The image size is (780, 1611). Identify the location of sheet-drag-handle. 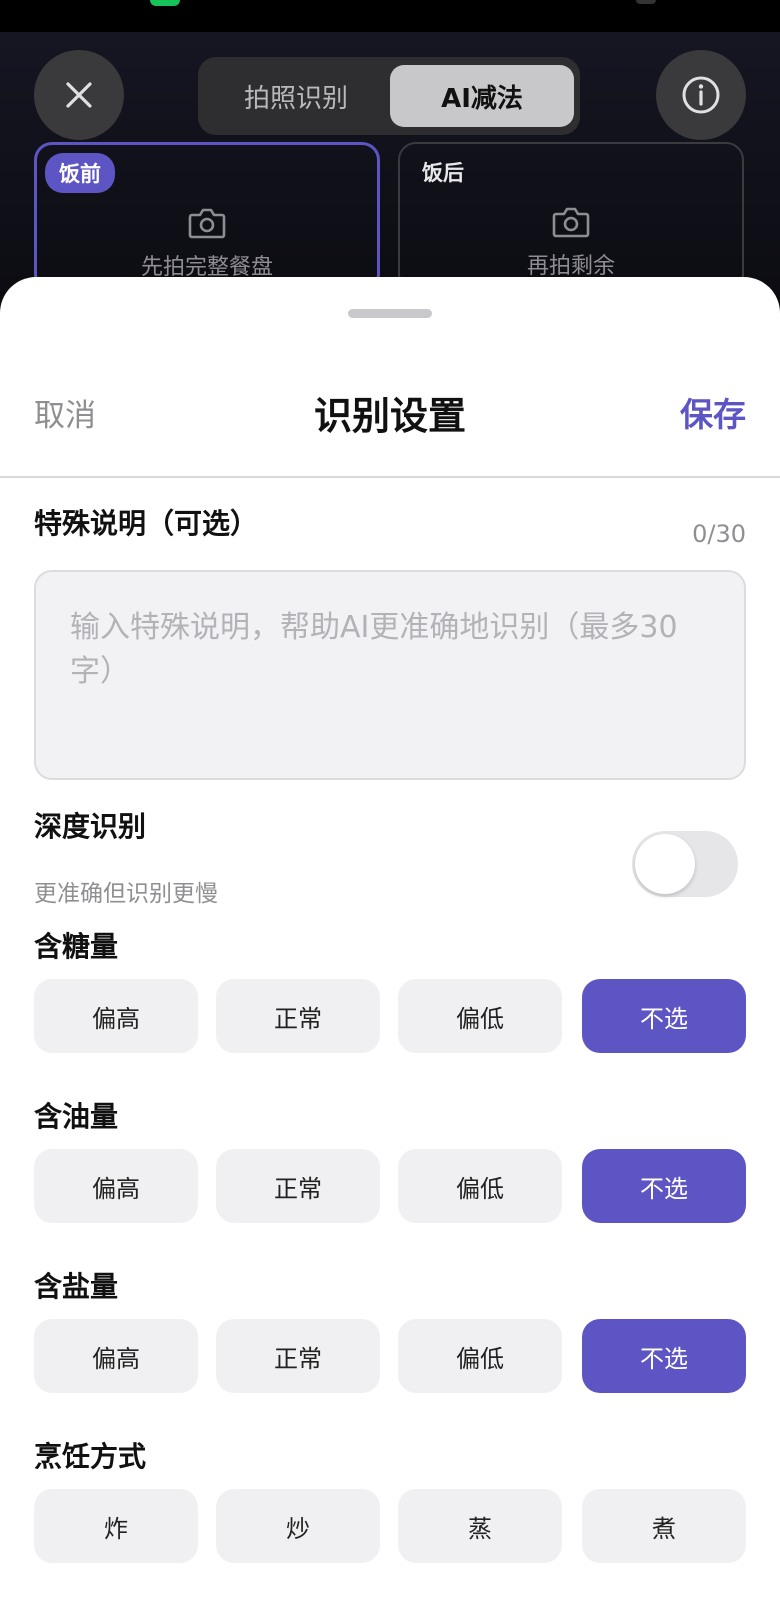
(390, 313).